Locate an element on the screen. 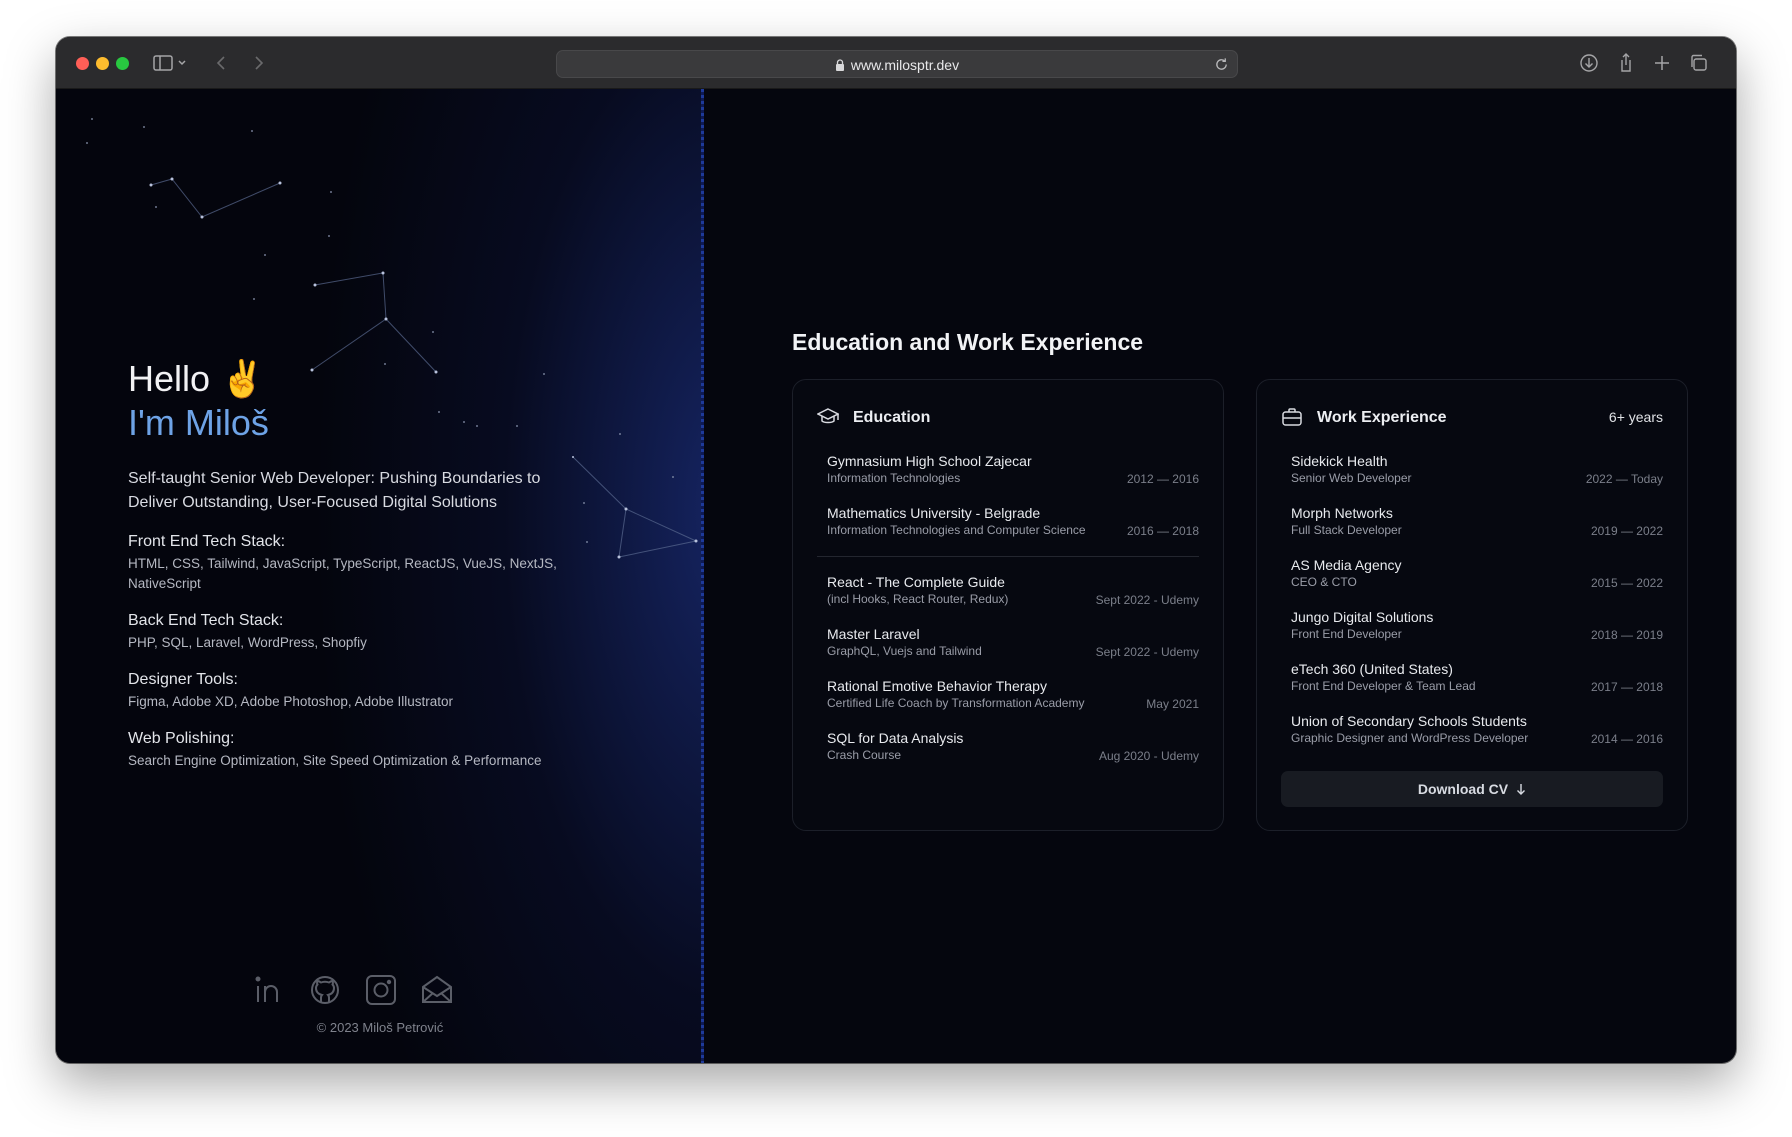 The height and width of the screenshot is (1137, 1792). item-title: AS Media Agency is located at coordinates (1346, 565).